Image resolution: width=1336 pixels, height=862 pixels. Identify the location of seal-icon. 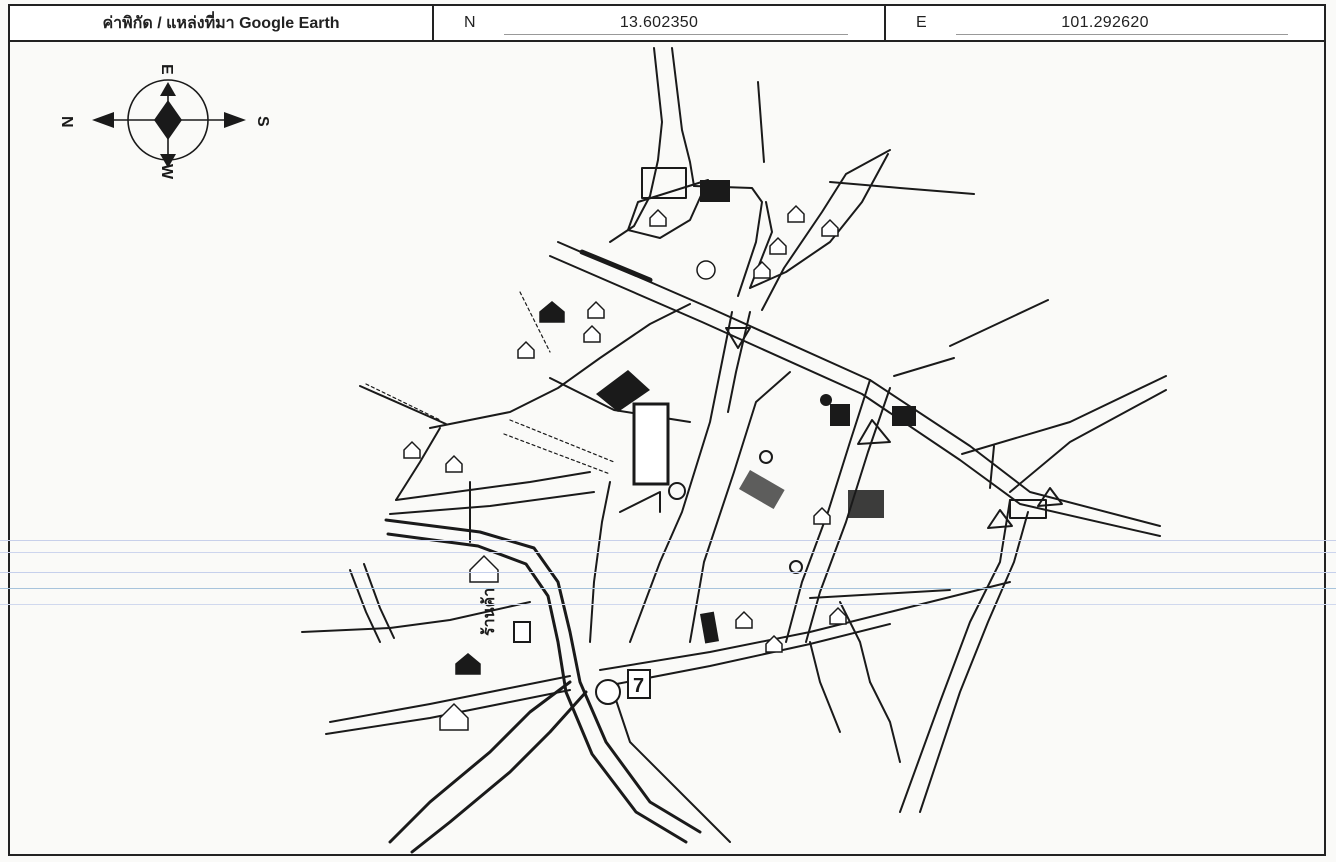
(608, 692).